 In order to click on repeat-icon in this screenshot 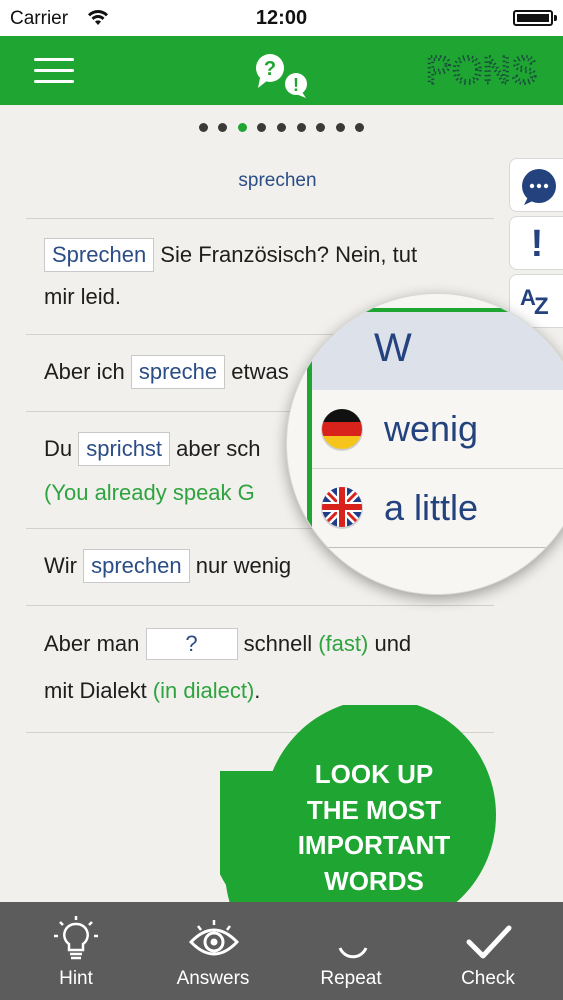, I will do `click(353, 953)`.